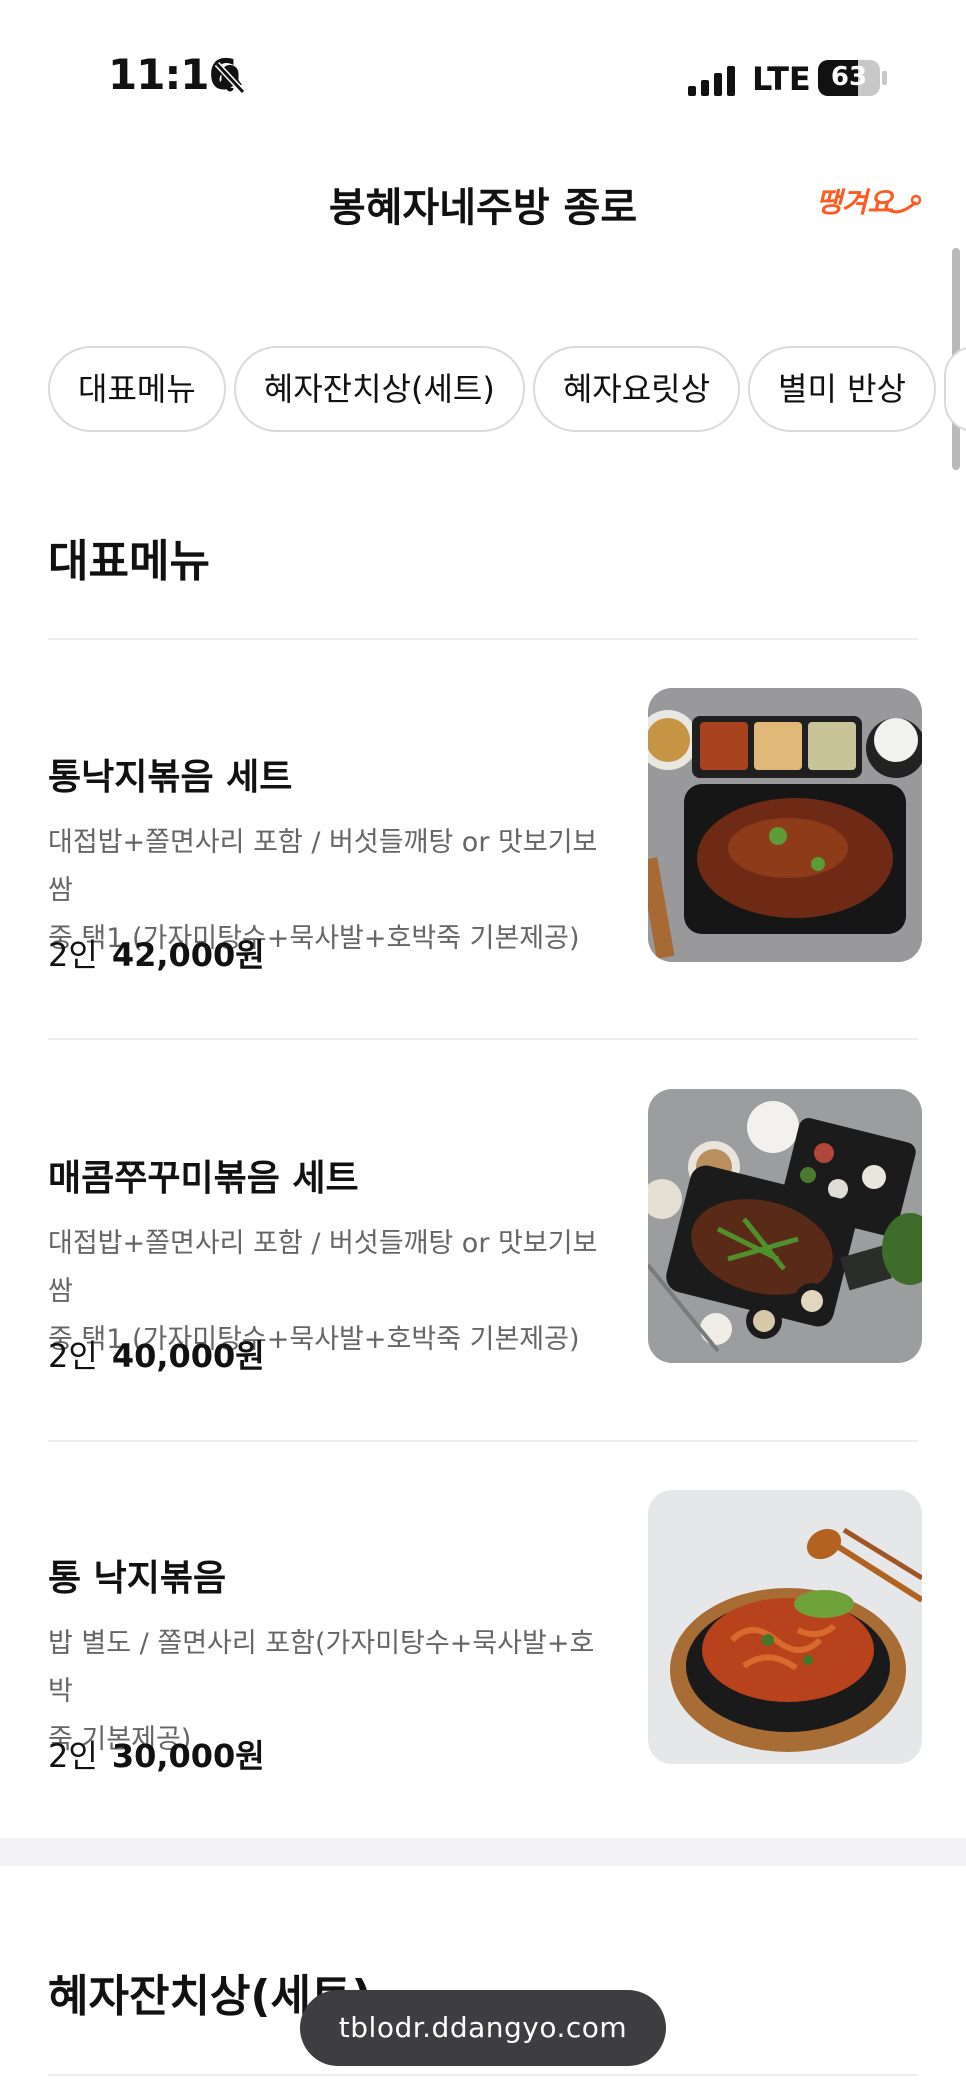 The height and width of the screenshot is (2100, 966). Describe the element at coordinates (785, 1226) in the screenshot. I see `spicy-webfoot-octopus-set-photo` at that location.